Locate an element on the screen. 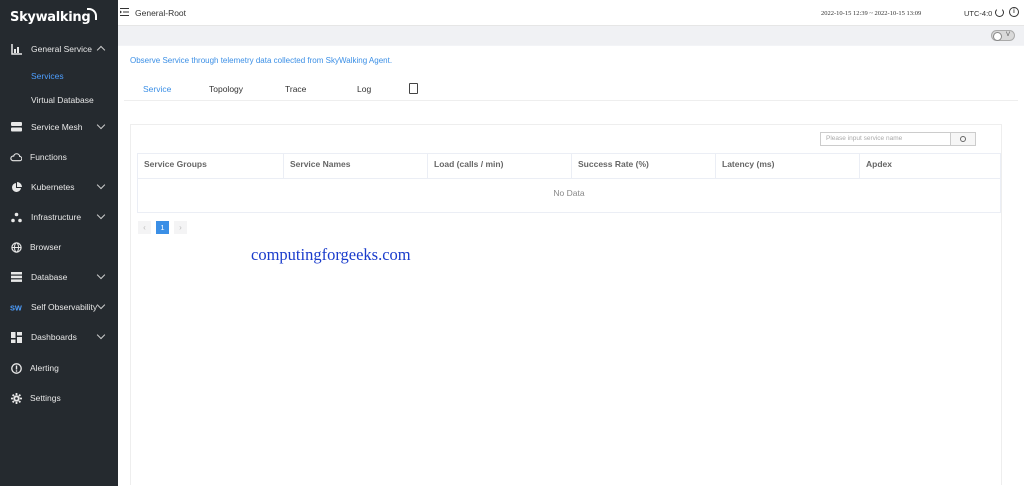 The height and width of the screenshot is (486, 1024). sidebar-item-browser: Browser is located at coordinates (59, 247).